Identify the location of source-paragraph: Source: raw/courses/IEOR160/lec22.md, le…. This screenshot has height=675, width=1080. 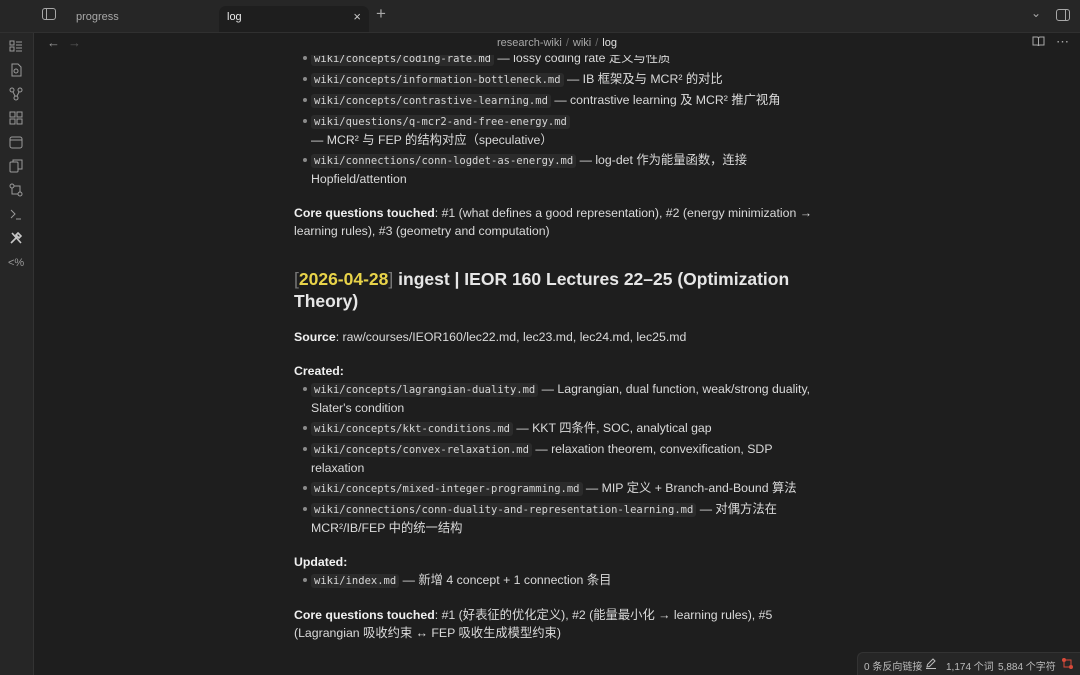
(554, 337).